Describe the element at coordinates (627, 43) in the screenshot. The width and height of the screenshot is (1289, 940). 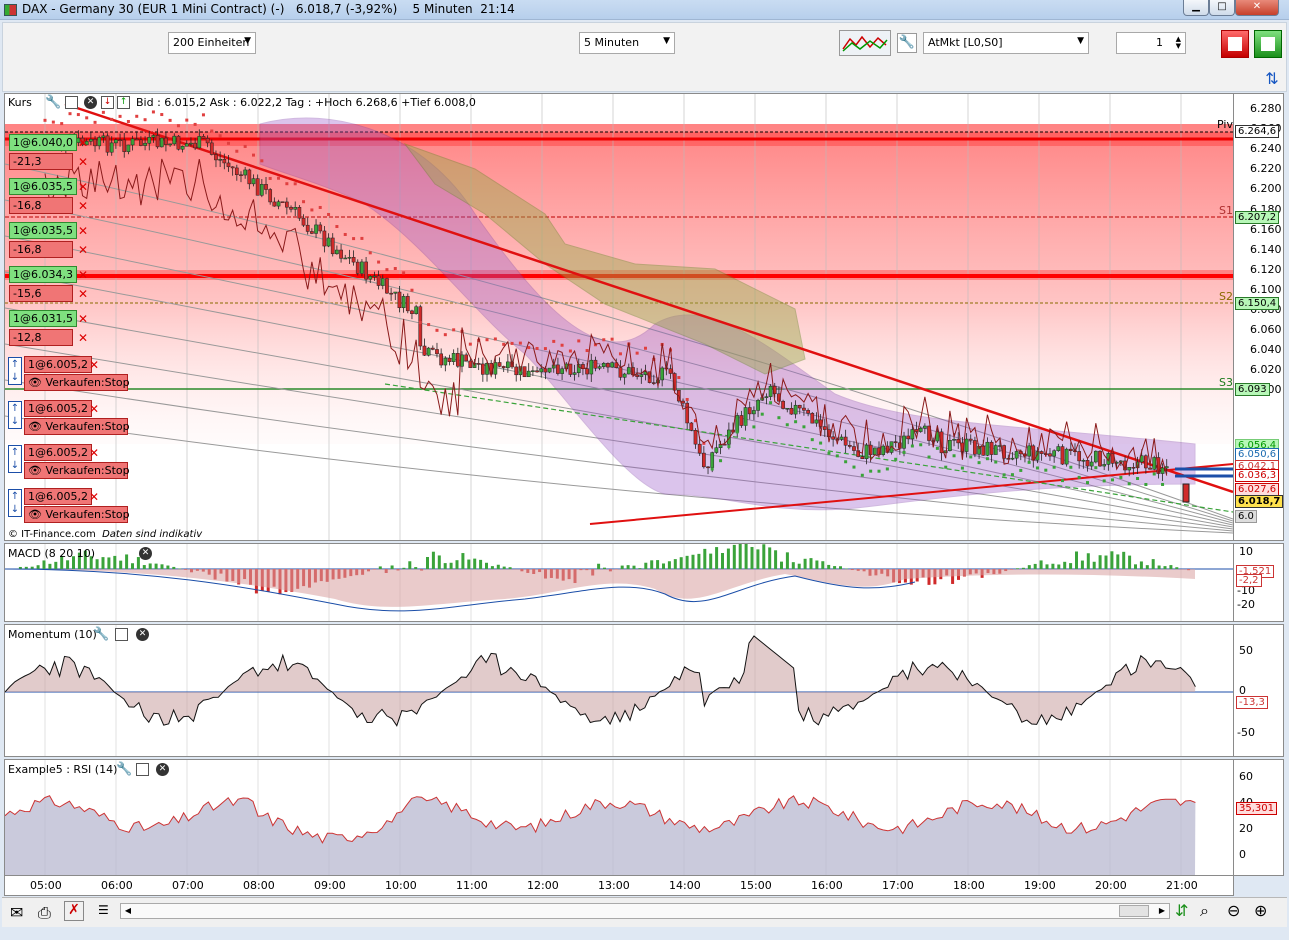
I see `period-select: 5 Minuten ▼` at that location.